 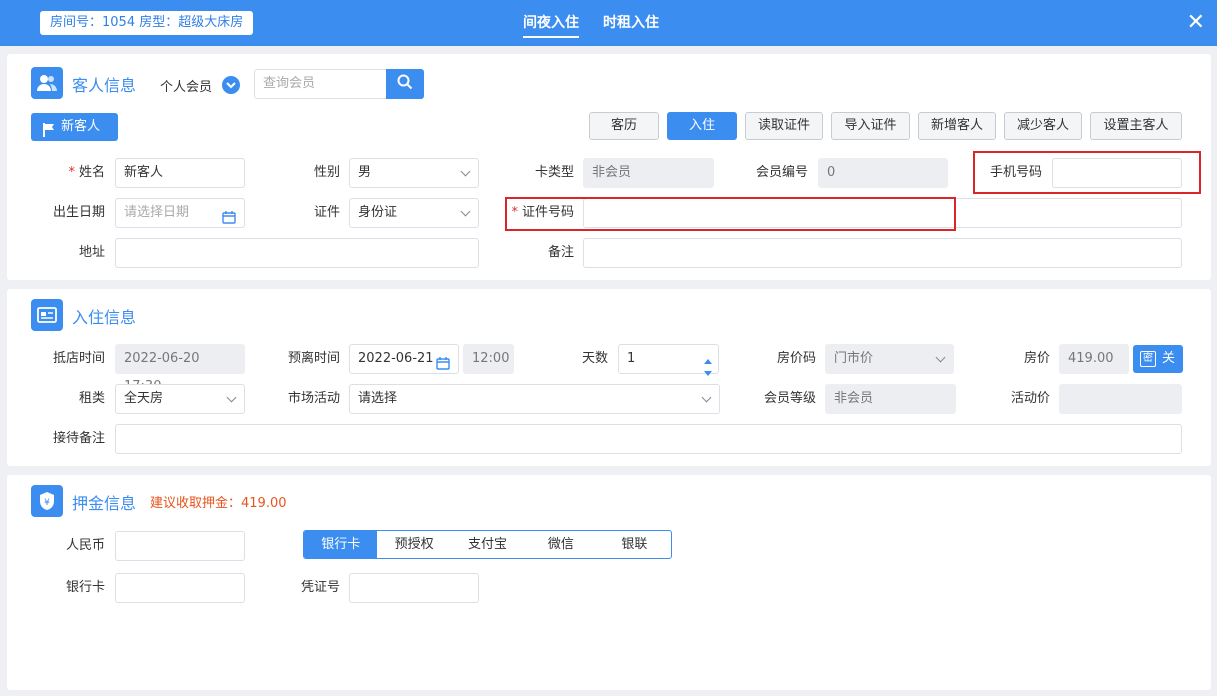 What do you see at coordinates (957, 126) in the screenshot?
I see `add-guest-button: 新增客人` at bounding box center [957, 126].